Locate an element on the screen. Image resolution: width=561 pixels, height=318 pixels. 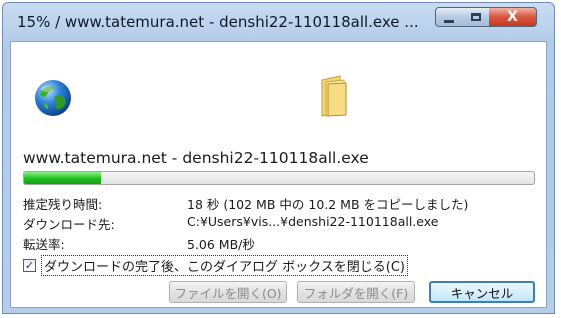
transfer-rate-value: 5.06 MB/秒 is located at coordinates (221, 244).